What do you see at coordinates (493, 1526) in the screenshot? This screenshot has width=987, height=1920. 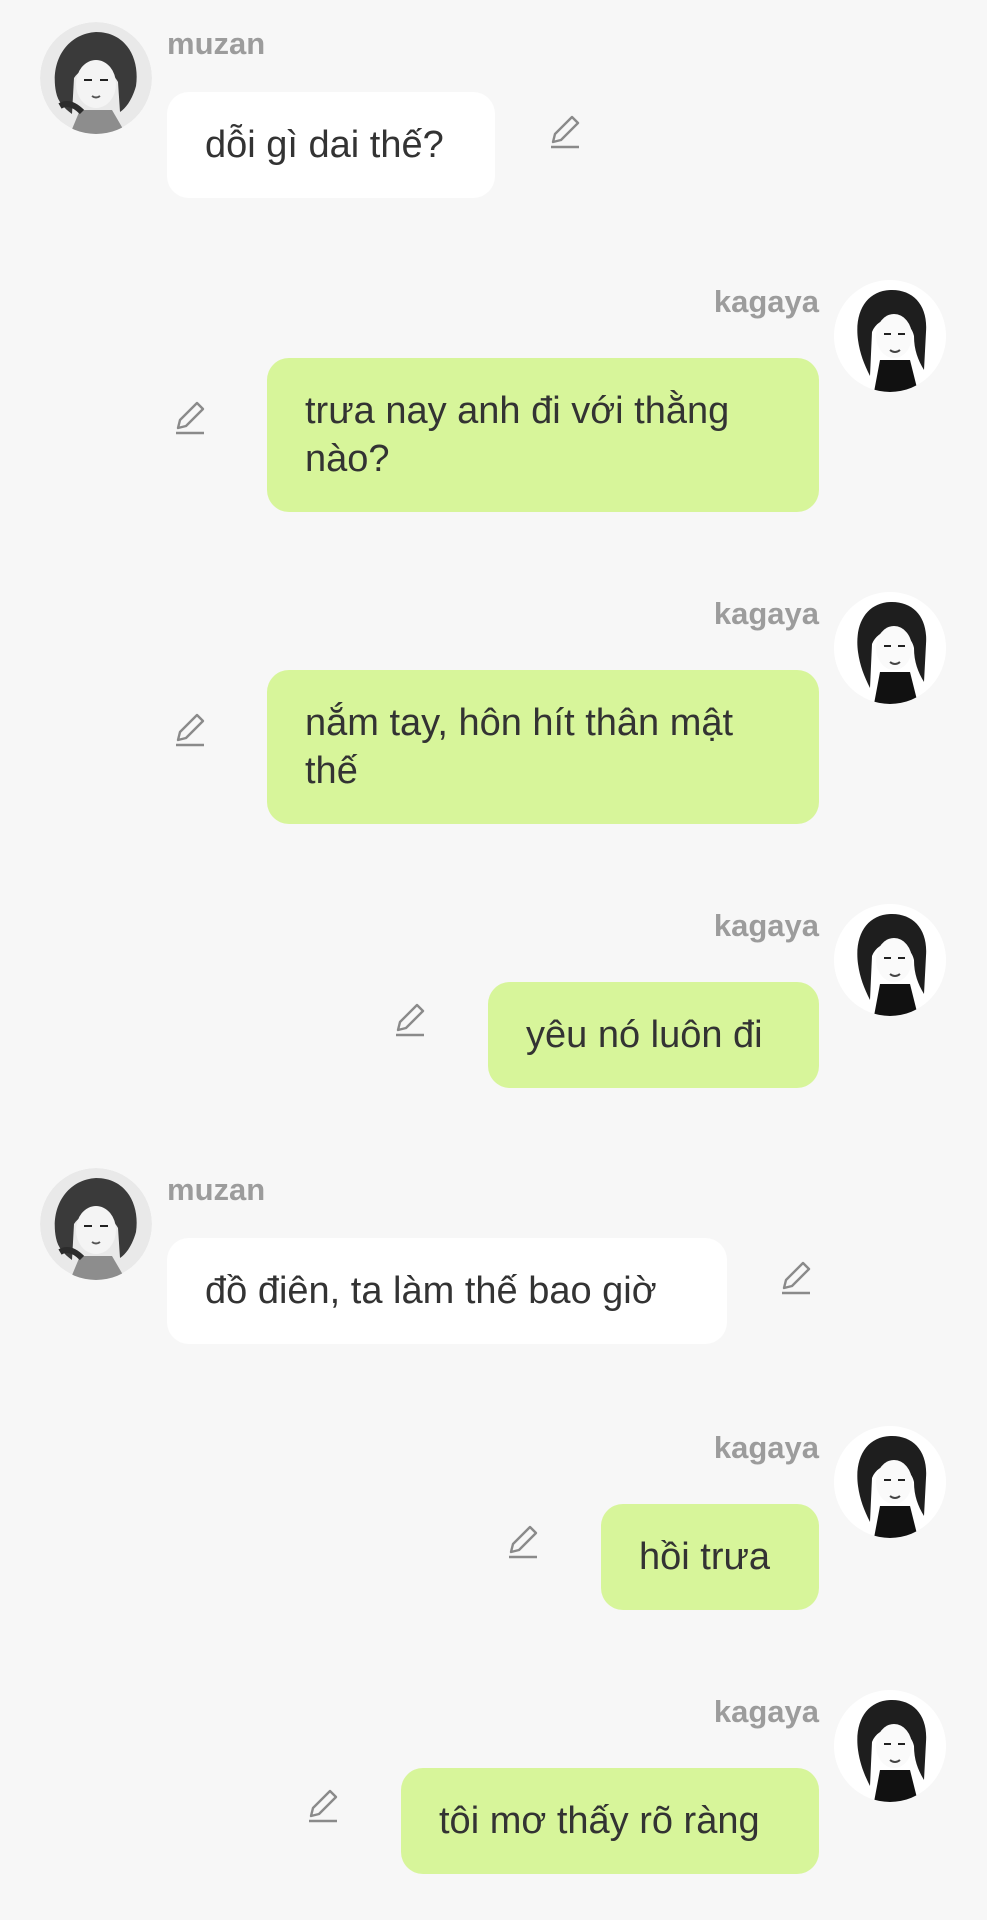 I see `message-row: kagaya hồi trưa` at bounding box center [493, 1526].